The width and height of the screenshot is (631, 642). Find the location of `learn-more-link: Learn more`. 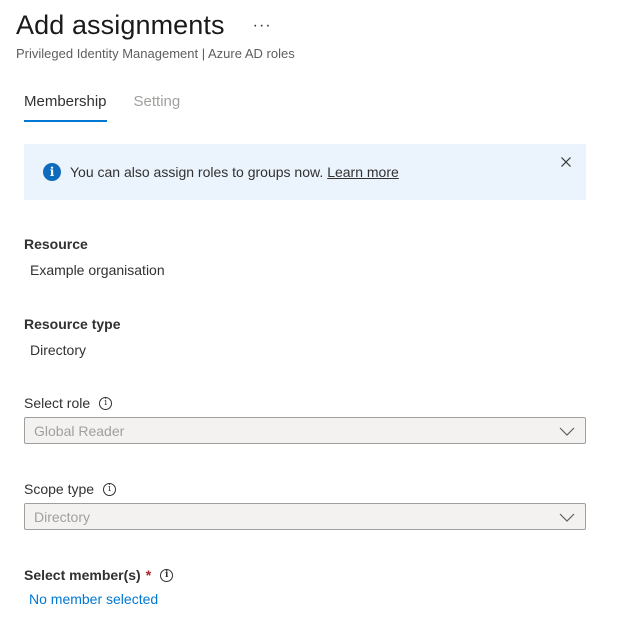

learn-more-link: Learn more is located at coordinates (363, 172).